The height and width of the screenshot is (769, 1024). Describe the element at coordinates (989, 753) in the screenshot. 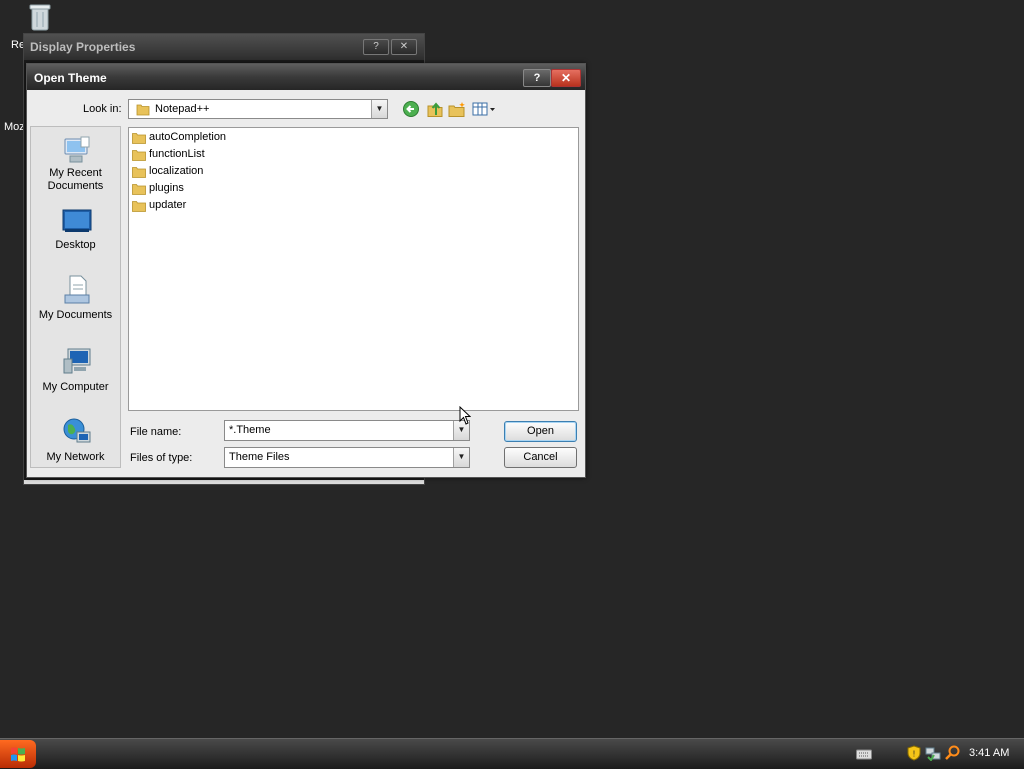

I see `clock: 3:41 AM` at that location.